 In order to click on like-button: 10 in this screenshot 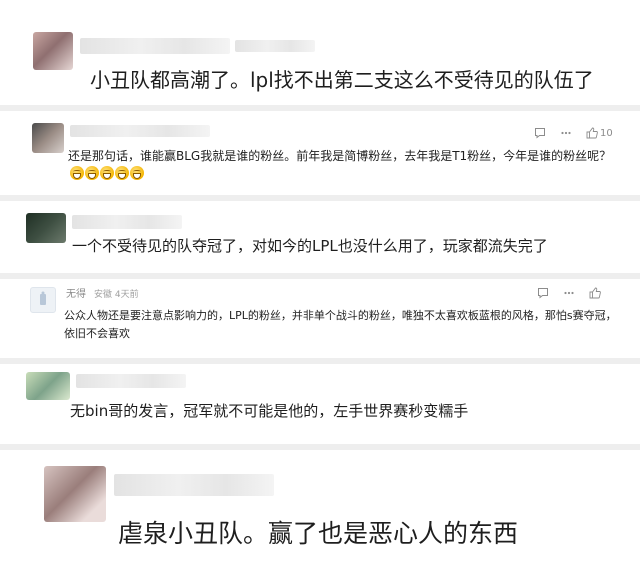, I will do `click(599, 133)`.